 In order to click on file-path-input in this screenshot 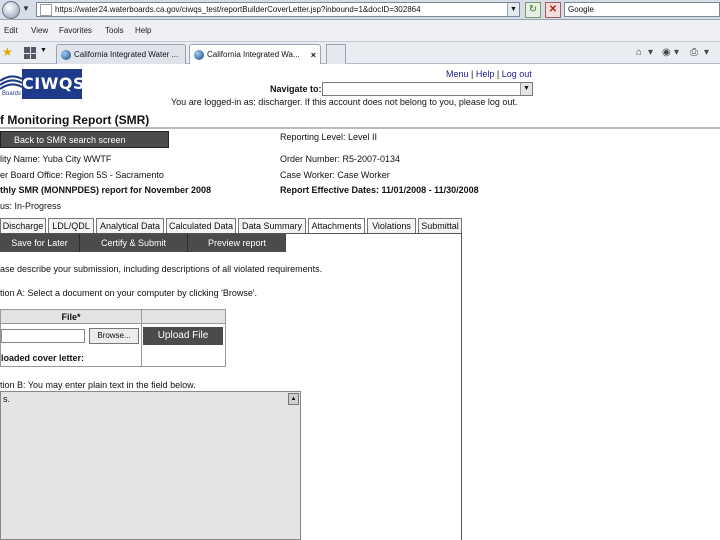, I will do `click(43, 336)`.